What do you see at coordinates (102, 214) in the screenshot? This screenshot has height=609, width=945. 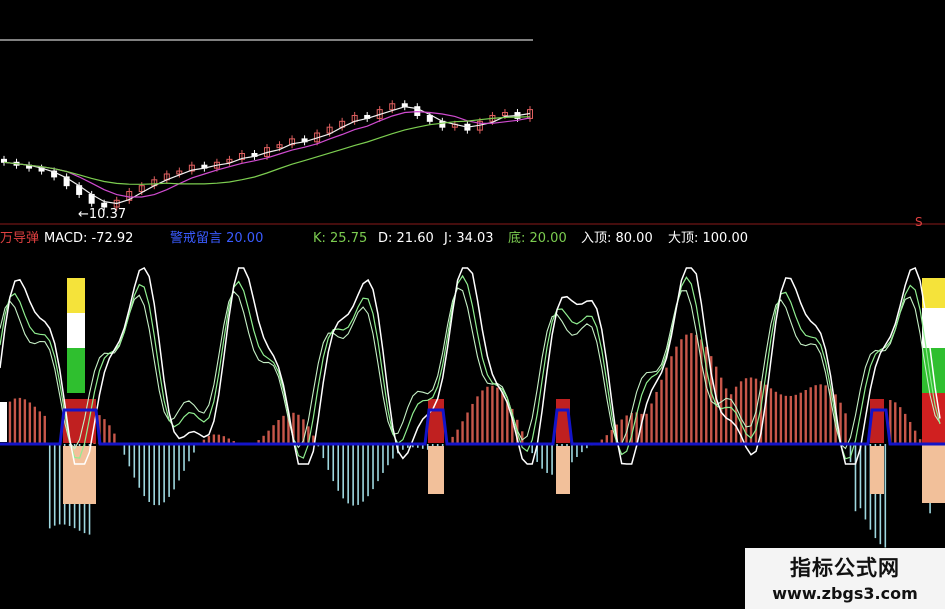 I see `low-marker-label: ←10.37` at bounding box center [102, 214].